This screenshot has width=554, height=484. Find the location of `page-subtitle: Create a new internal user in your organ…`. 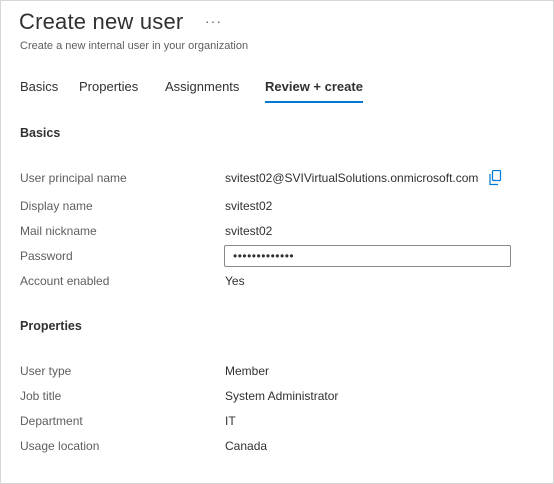

page-subtitle: Create a new internal user in your organ… is located at coordinates (134, 46).